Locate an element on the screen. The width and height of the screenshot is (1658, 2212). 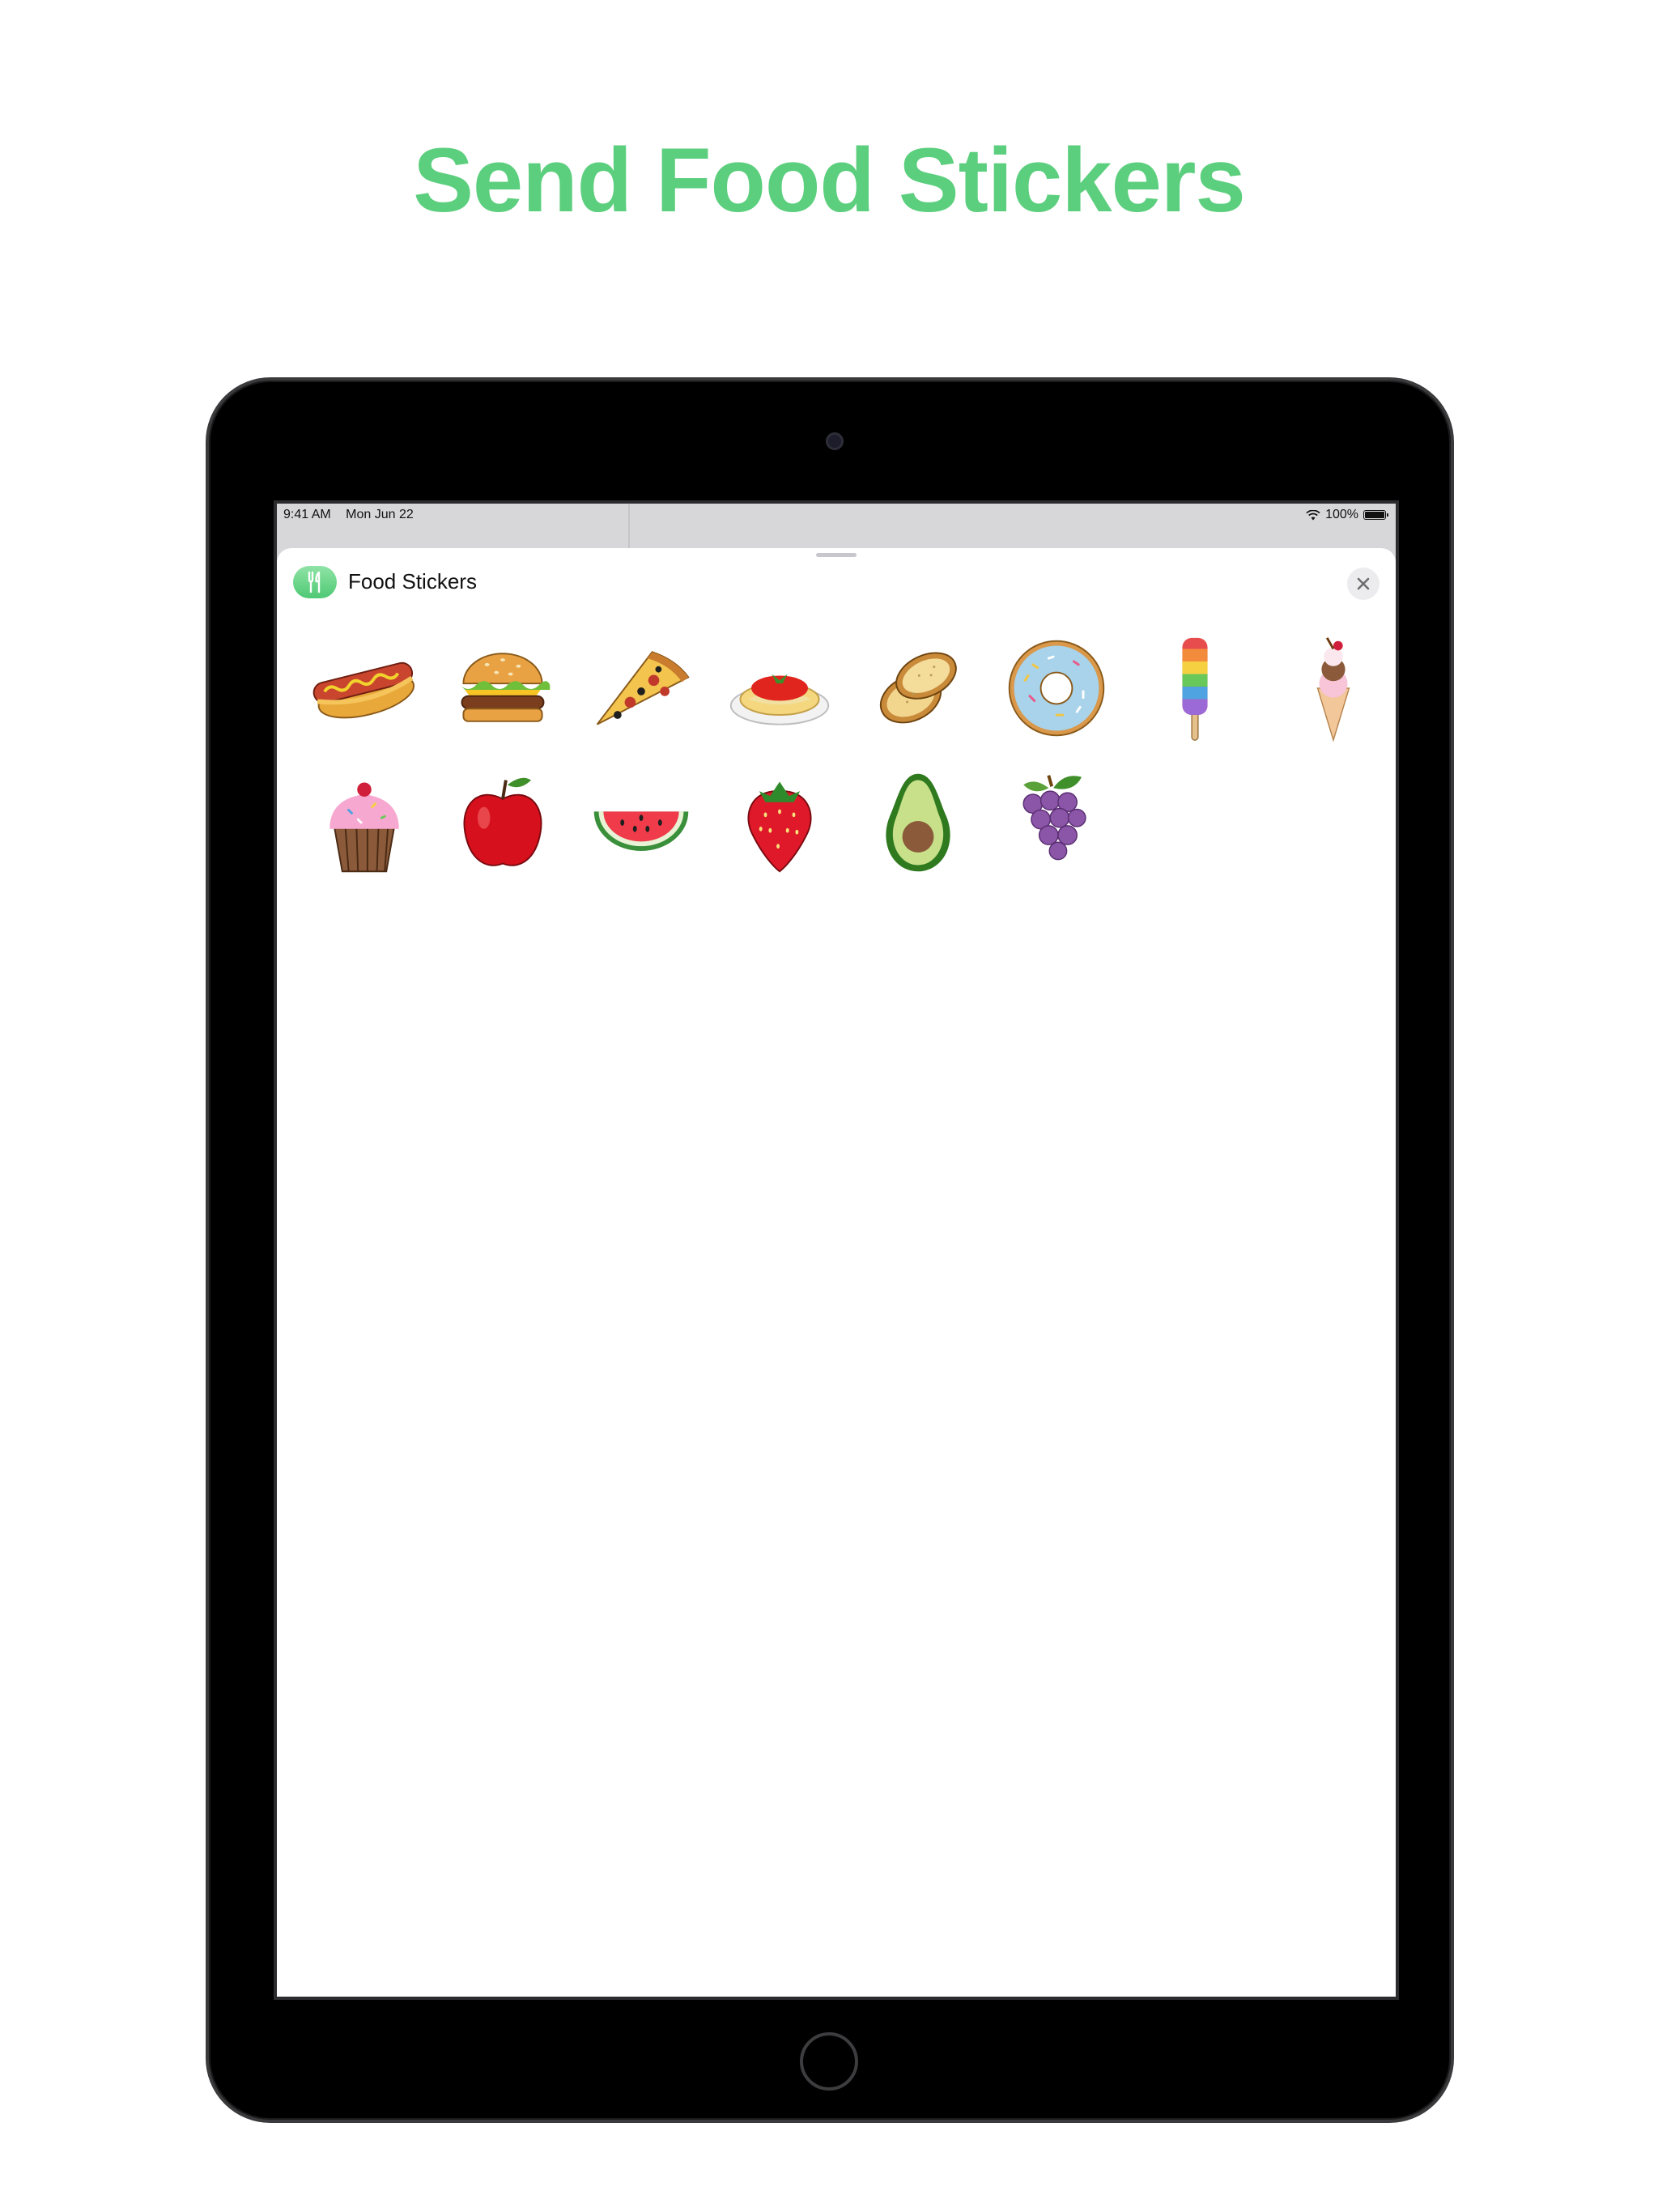
sticker-cupcake is located at coordinates (364, 823).